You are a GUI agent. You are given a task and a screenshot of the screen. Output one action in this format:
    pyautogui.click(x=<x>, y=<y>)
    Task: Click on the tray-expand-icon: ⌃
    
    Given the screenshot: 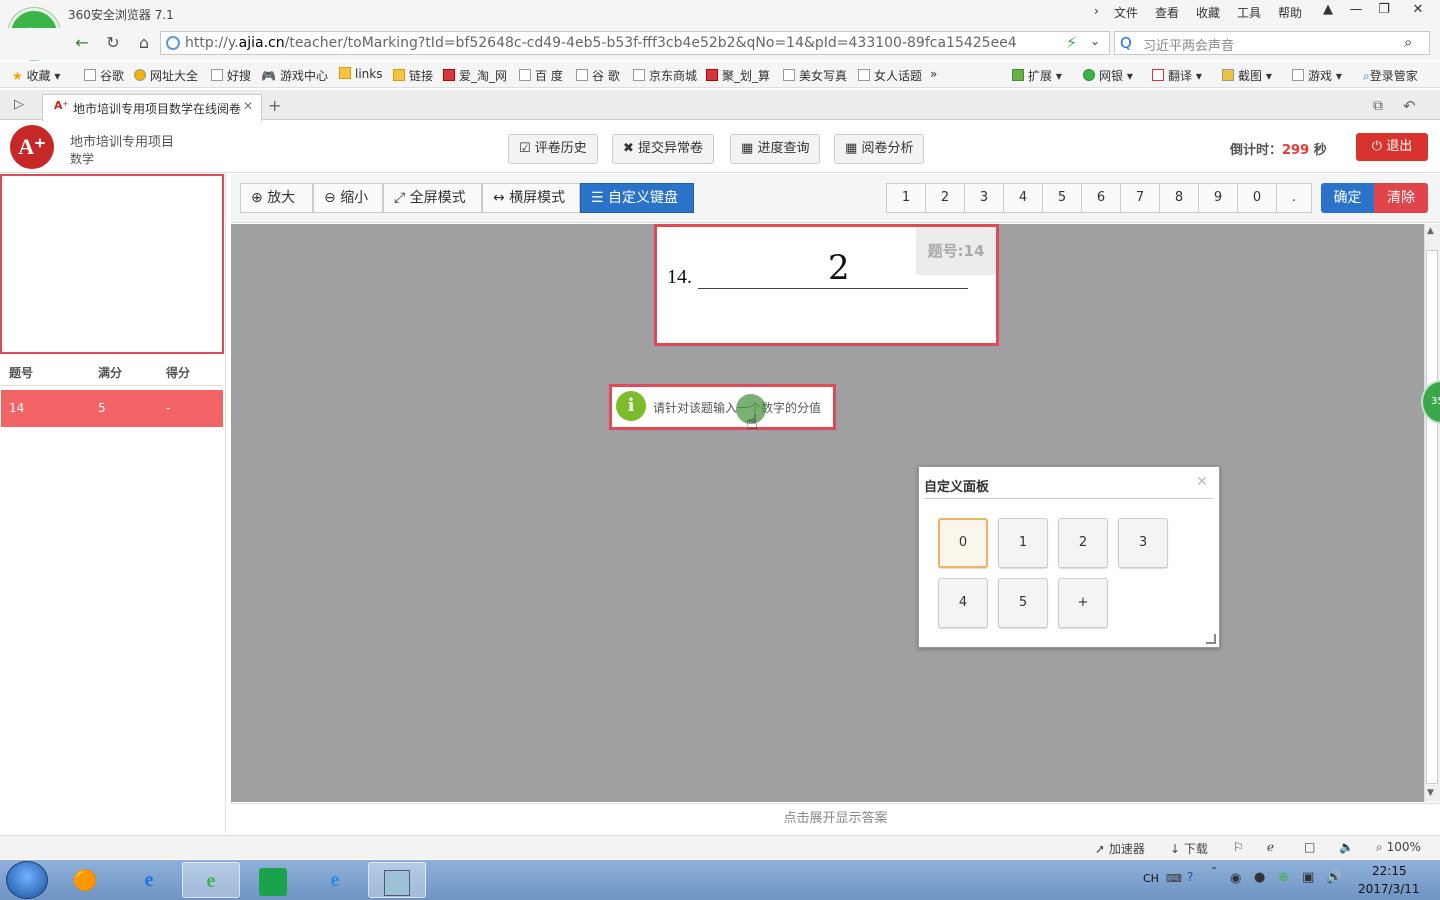 What is the action you would take?
    pyautogui.click(x=1214, y=871)
    